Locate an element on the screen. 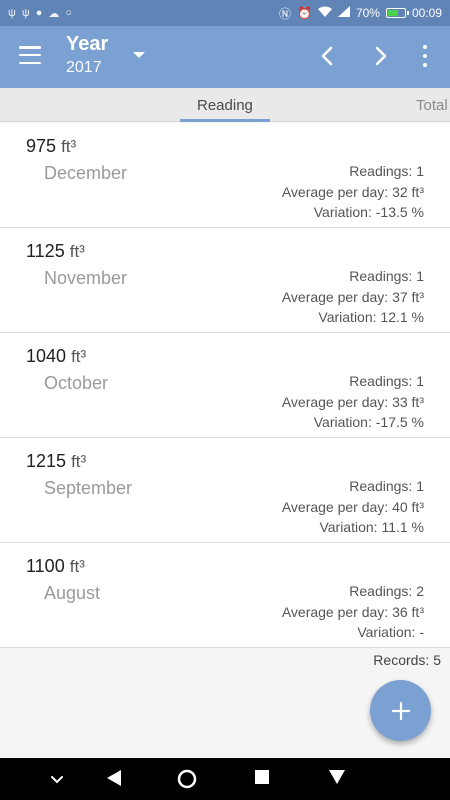  record-month: October is located at coordinates (76, 383).